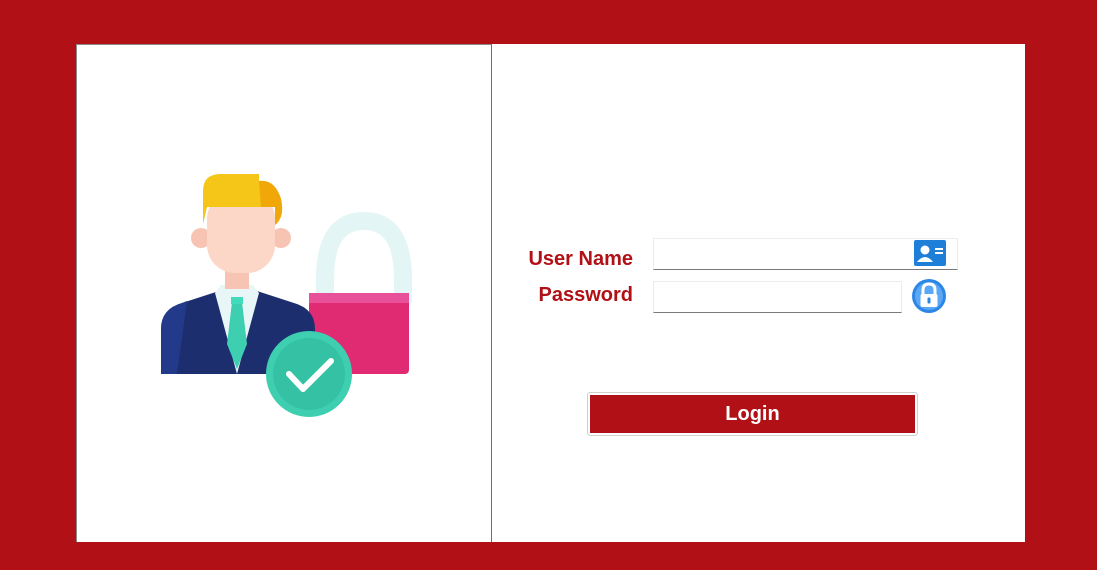  I want to click on username-input, so click(805, 254).